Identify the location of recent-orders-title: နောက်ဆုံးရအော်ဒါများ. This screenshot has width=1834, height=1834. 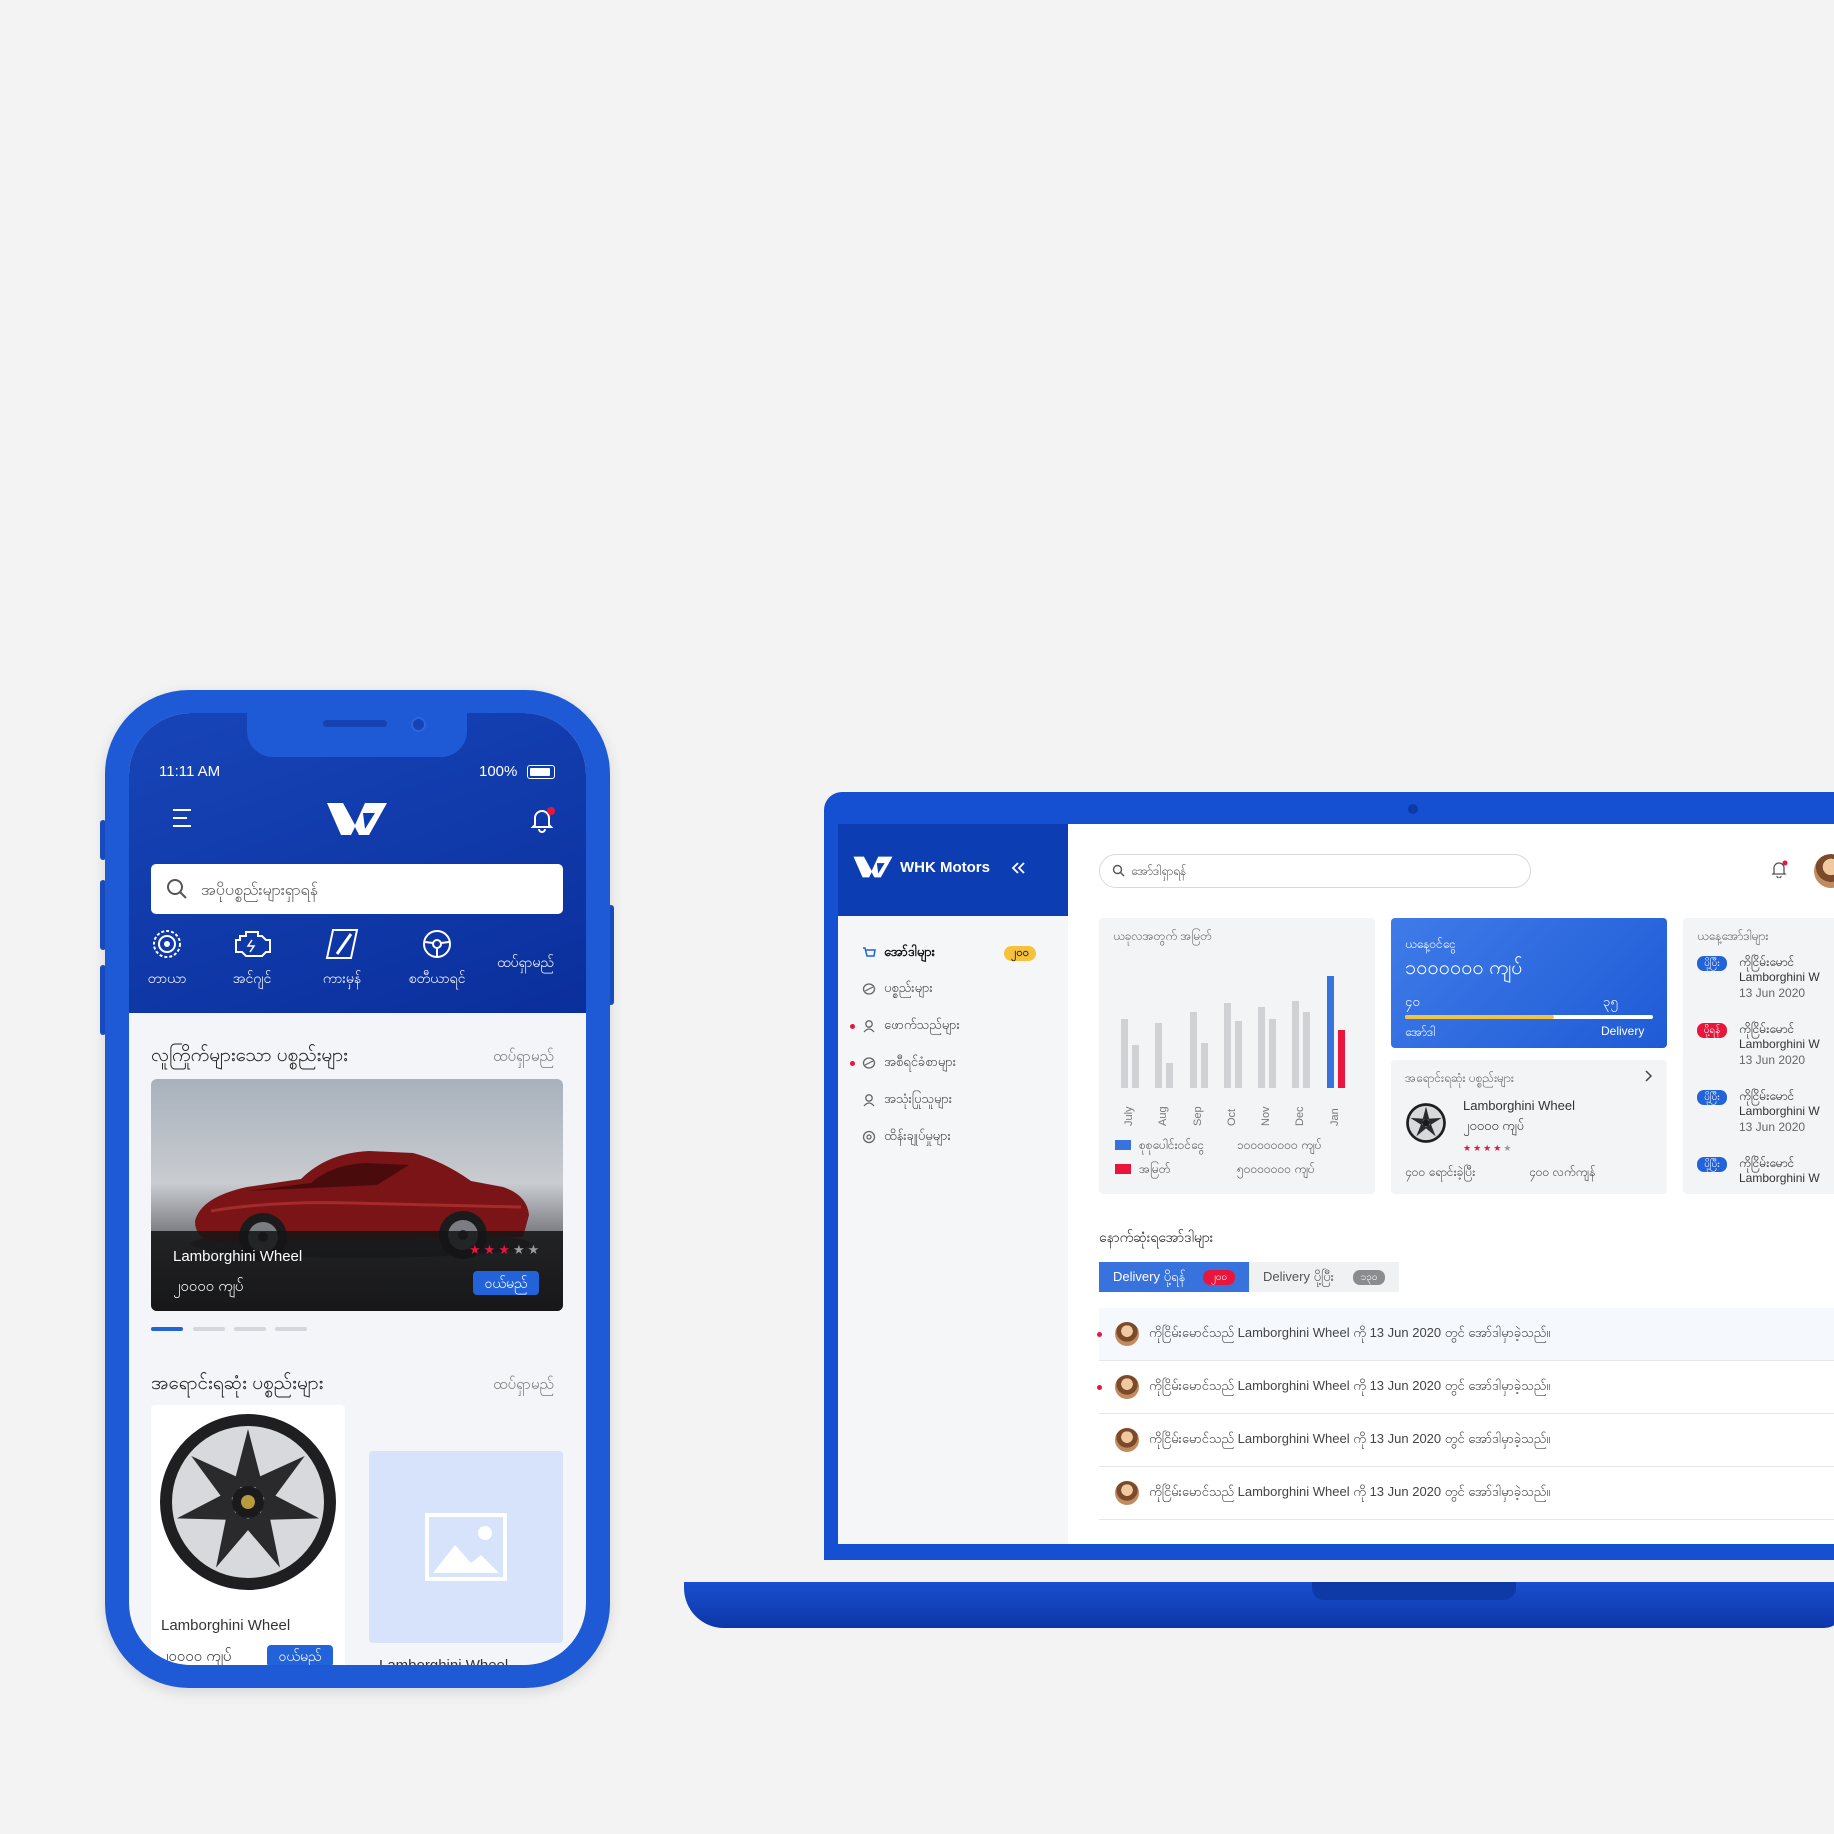
(1156, 1237).